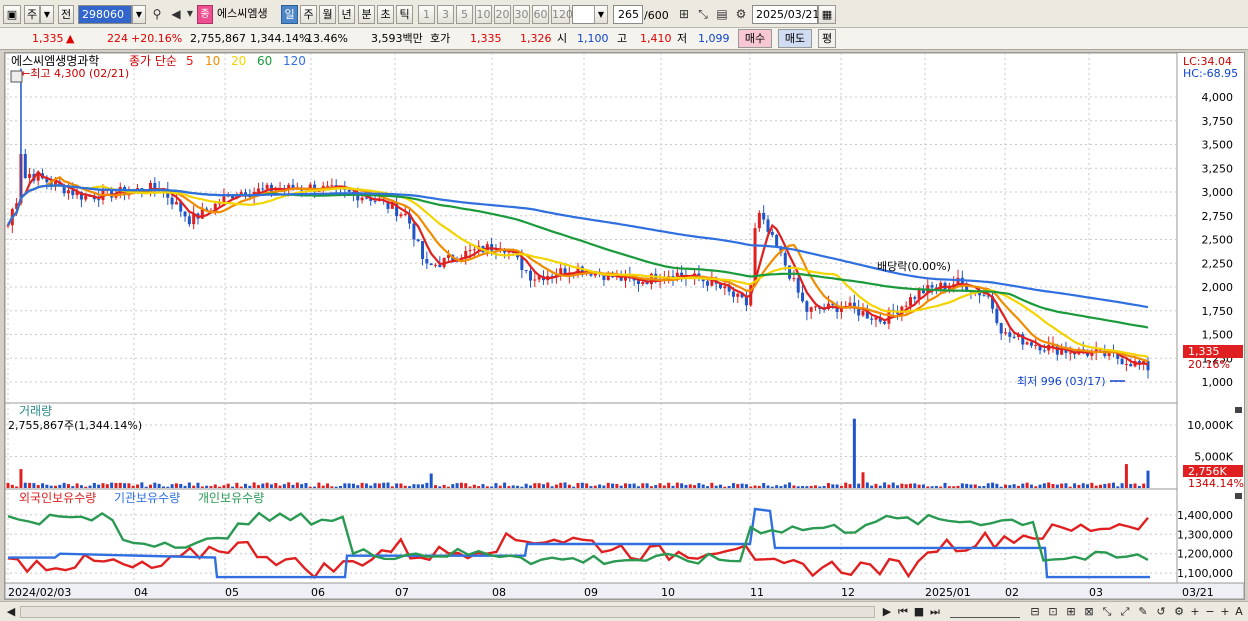 This screenshot has height=621, width=1248. Describe the element at coordinates (66, 14) in the screenshot. I see `prev-button: 전` at that location.